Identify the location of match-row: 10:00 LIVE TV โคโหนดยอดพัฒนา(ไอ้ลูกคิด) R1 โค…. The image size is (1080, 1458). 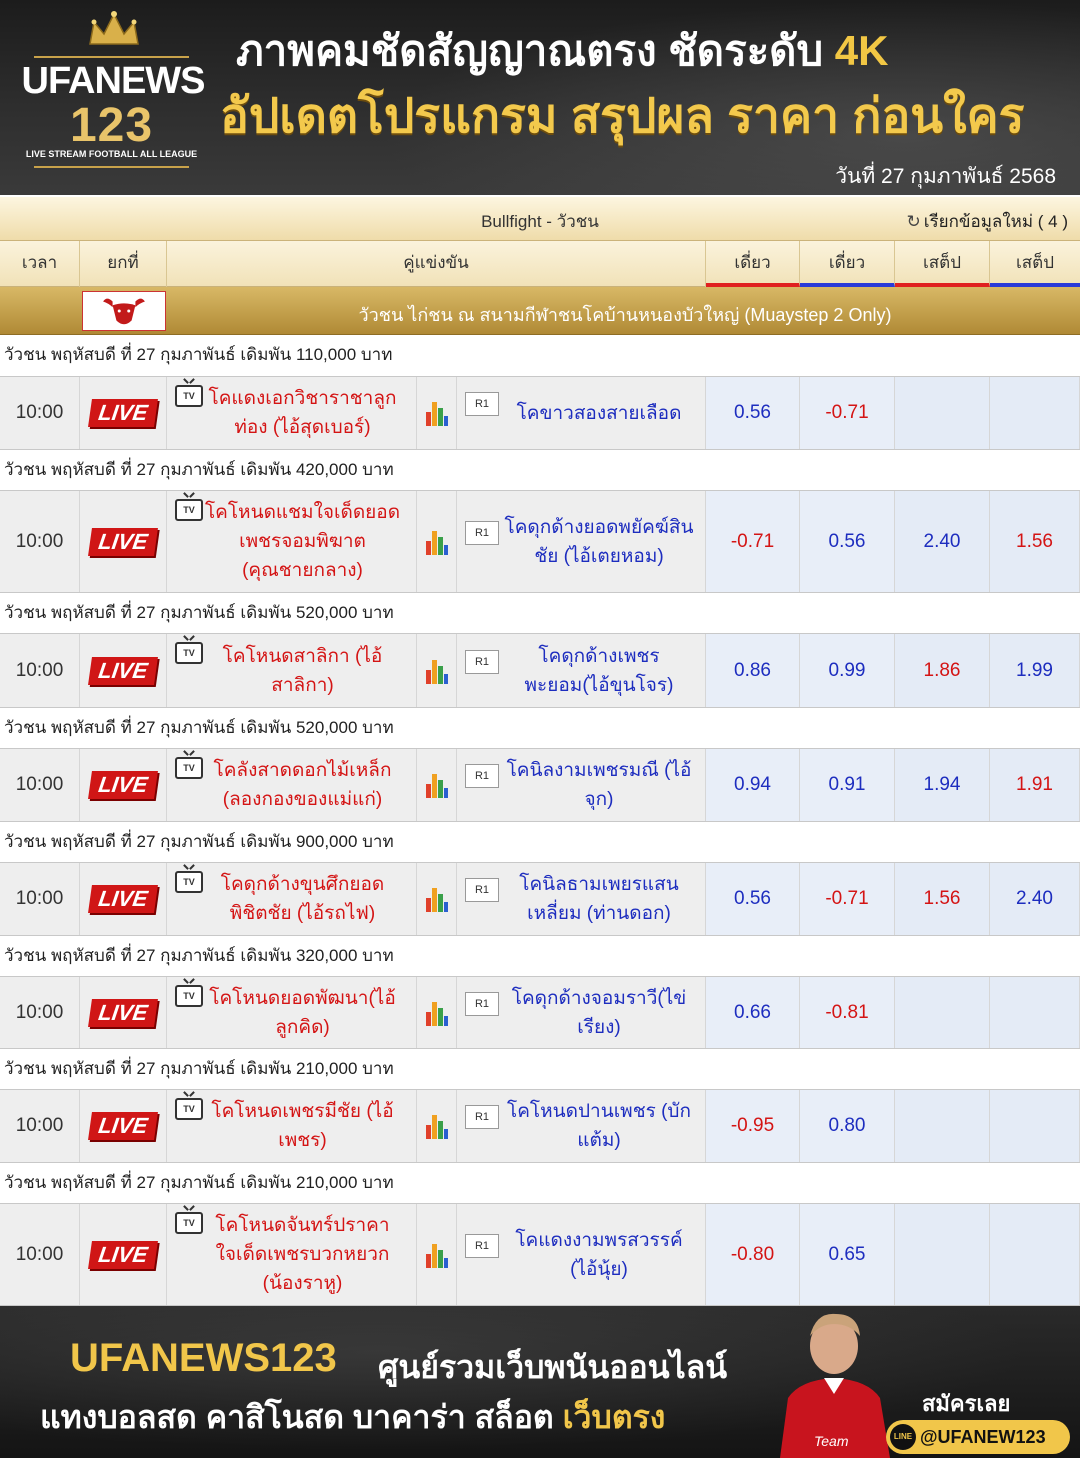
(540, 1012).